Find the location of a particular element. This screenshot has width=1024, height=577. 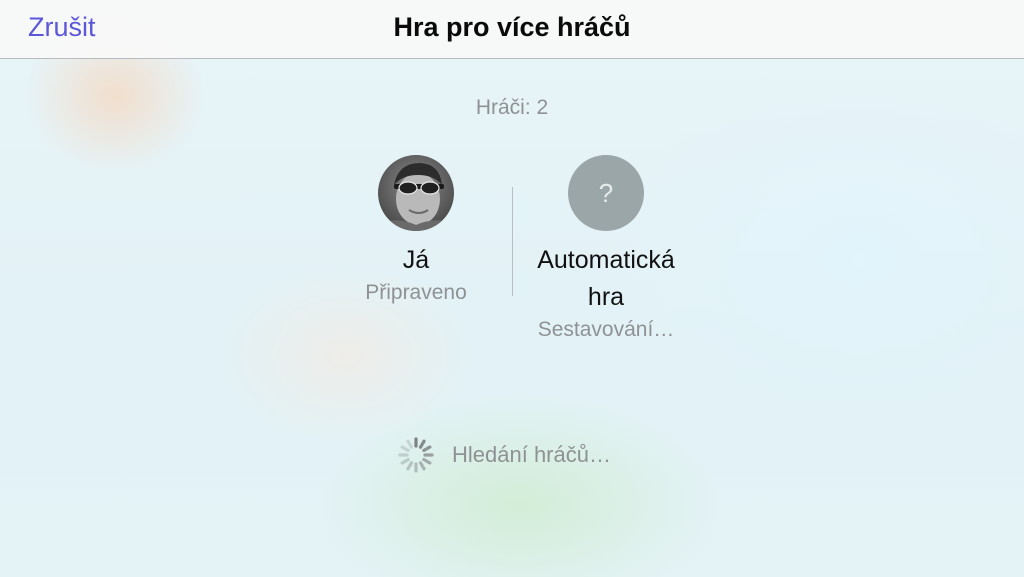

player-name: Já is located at coordinates (416, 260).